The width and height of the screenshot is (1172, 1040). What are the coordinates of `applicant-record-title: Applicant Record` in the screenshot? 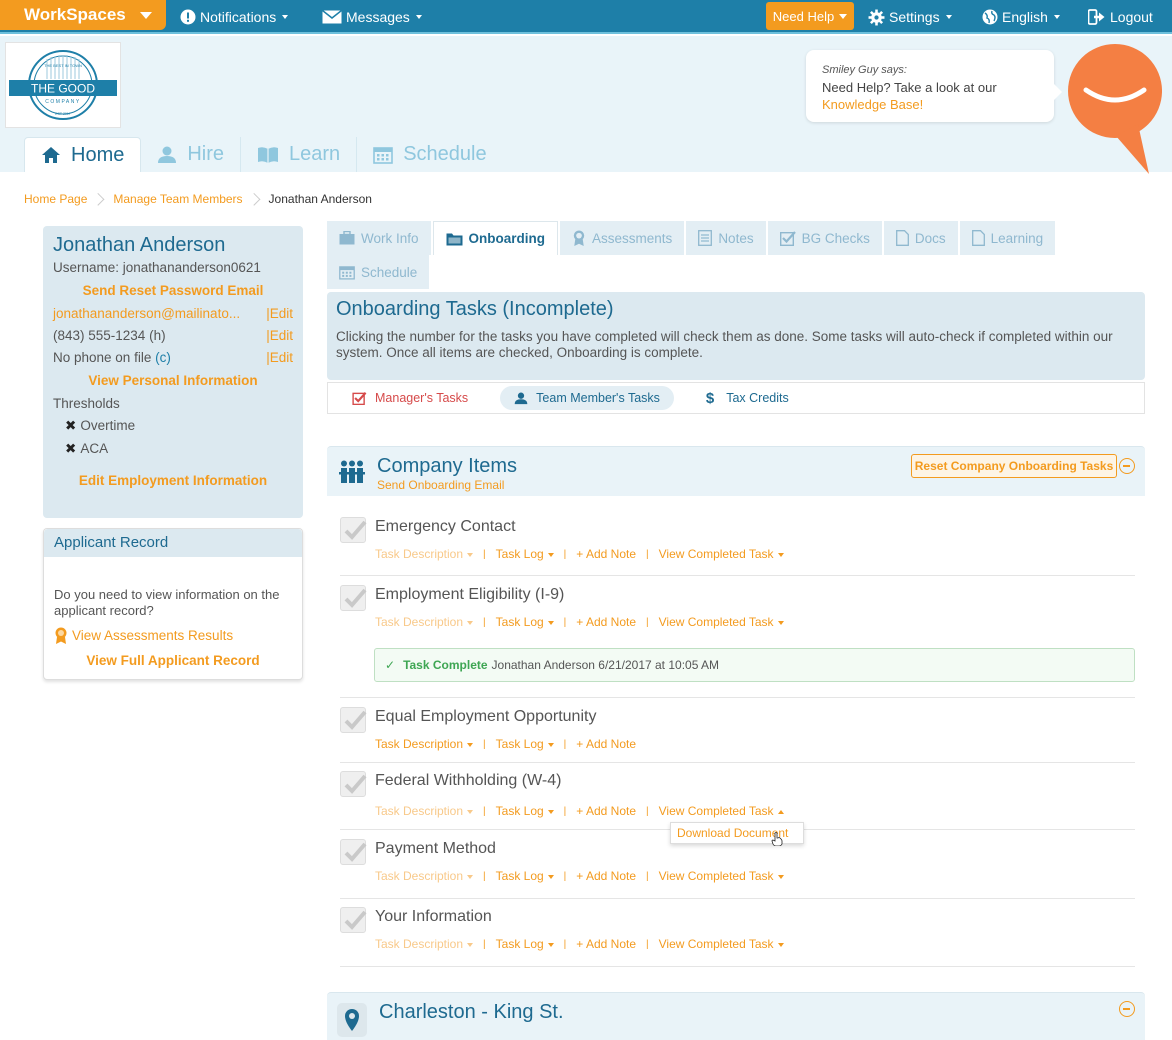 It's located at (173, 543).